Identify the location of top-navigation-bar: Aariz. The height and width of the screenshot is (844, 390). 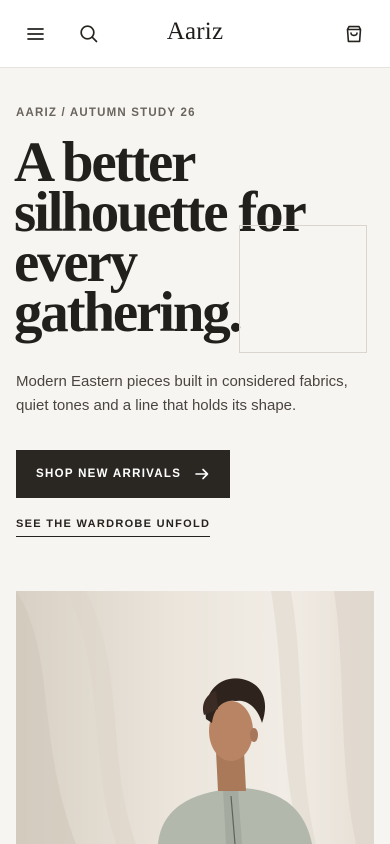
(195, 34).